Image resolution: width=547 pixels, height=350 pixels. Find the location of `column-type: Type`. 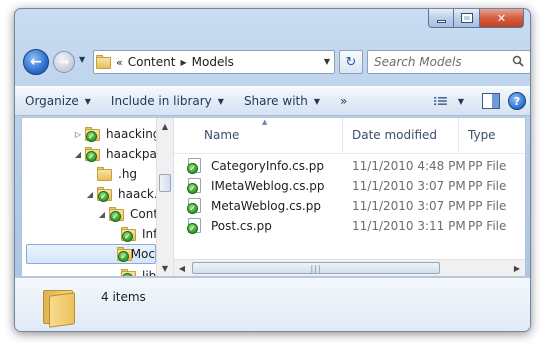

column-type: Type is located at coordinates (478, 136).